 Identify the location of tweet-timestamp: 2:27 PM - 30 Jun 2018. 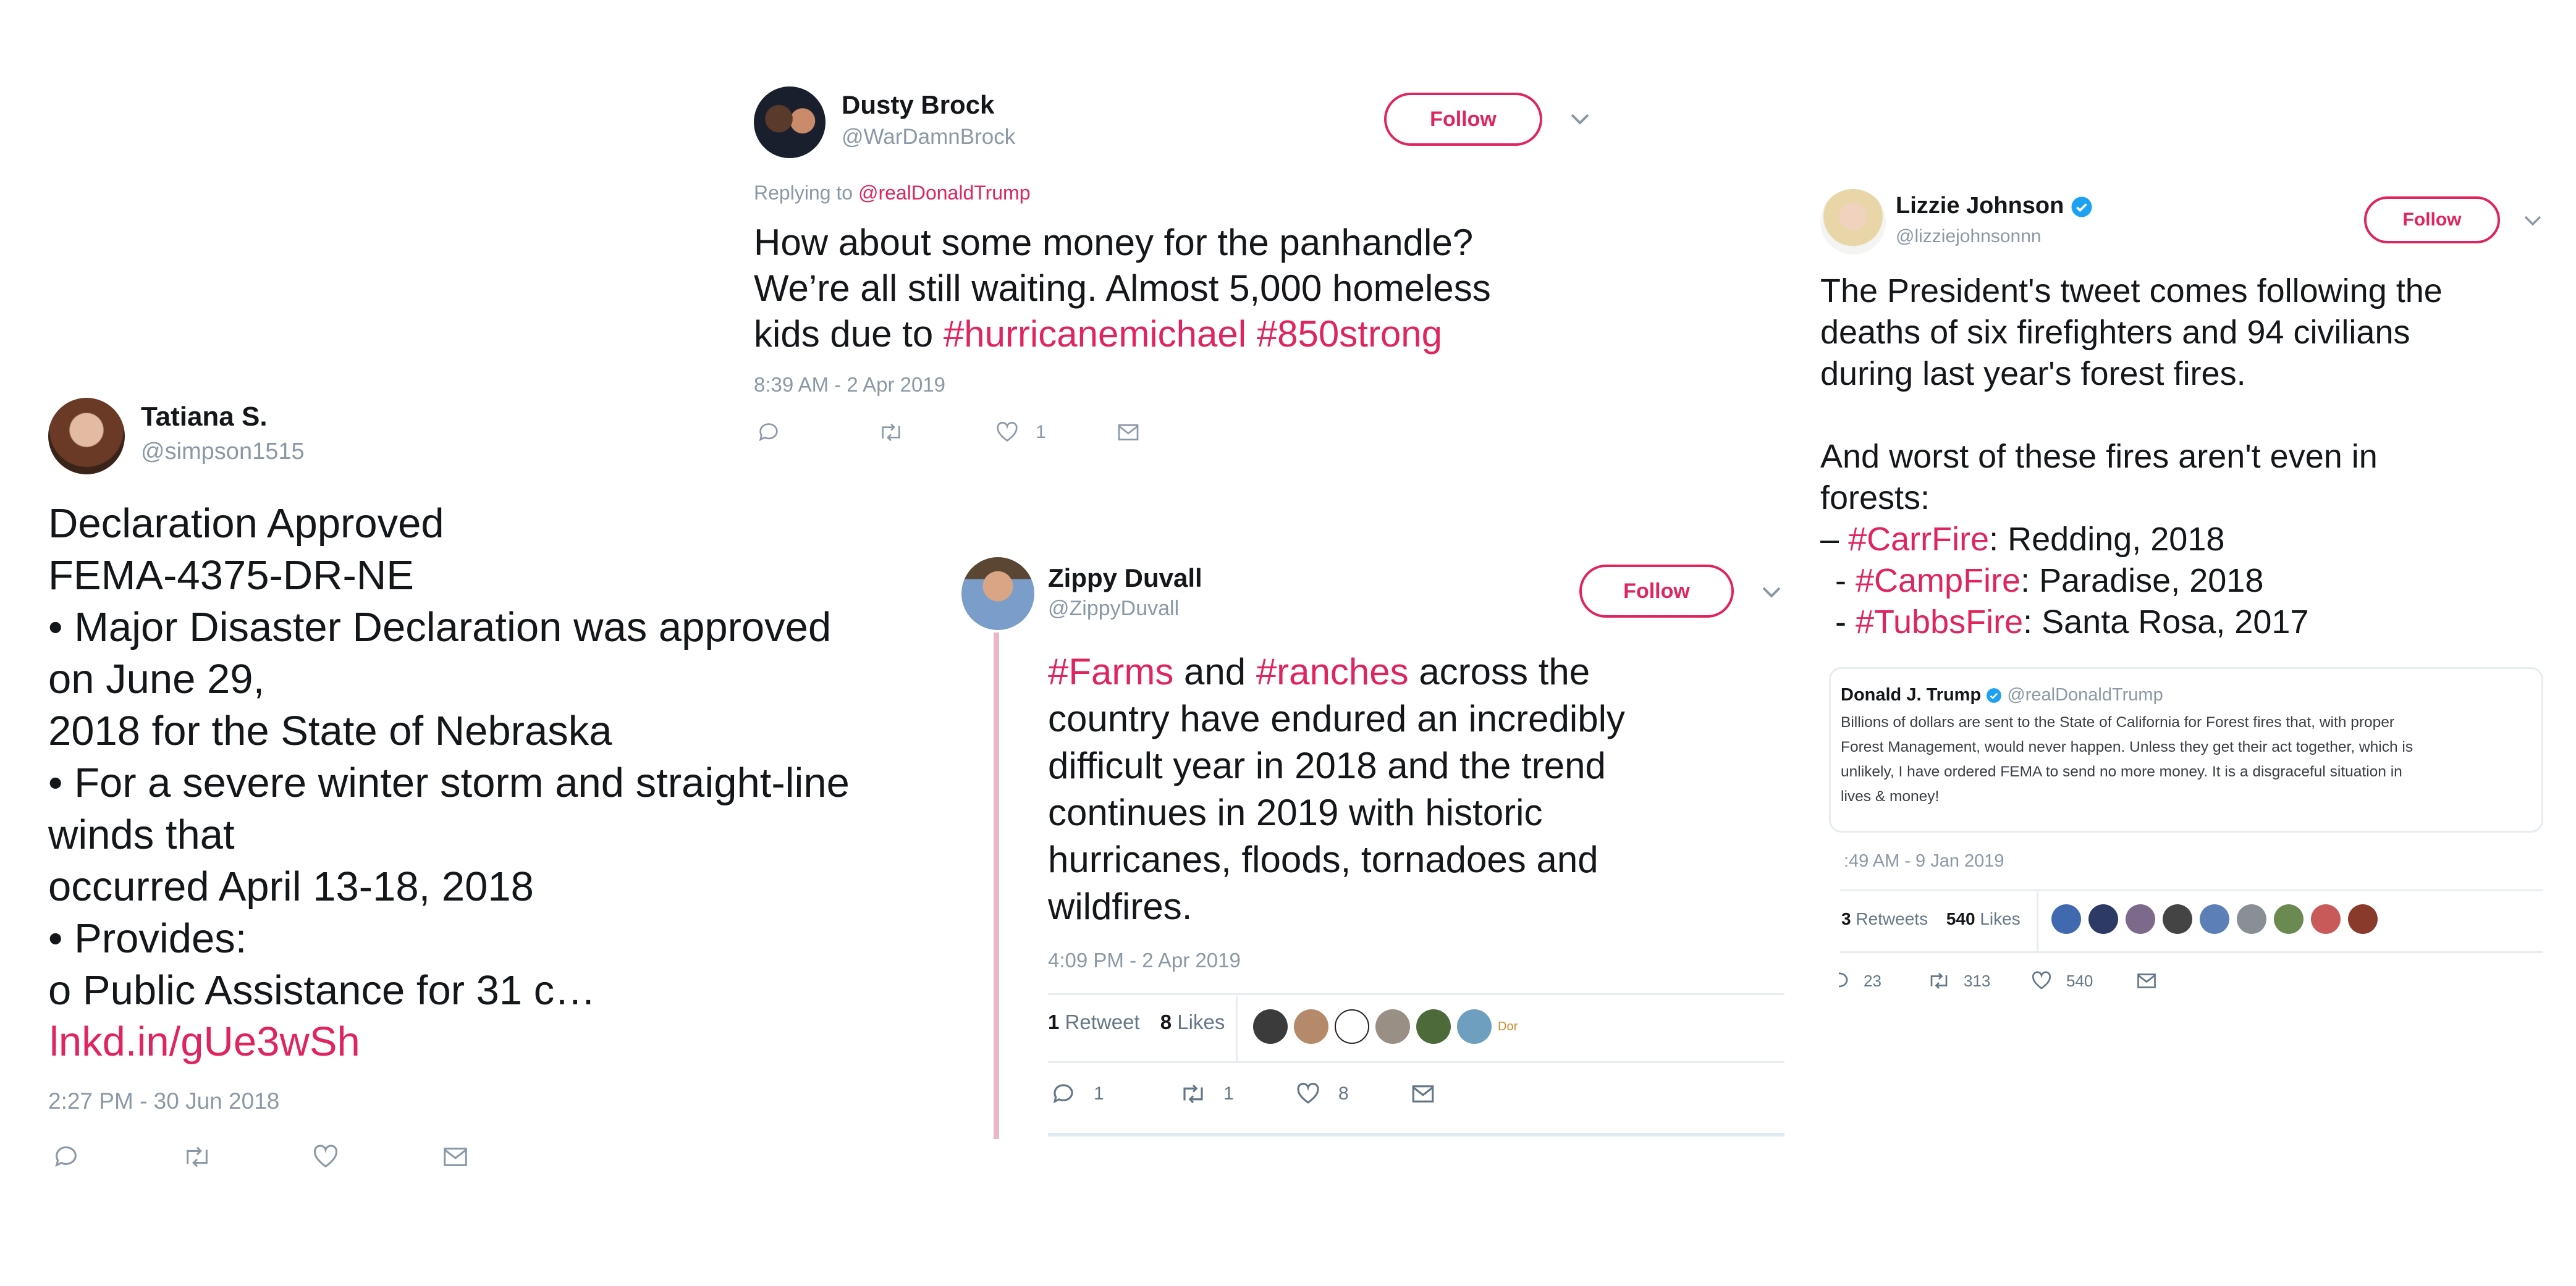
(163, 1101).